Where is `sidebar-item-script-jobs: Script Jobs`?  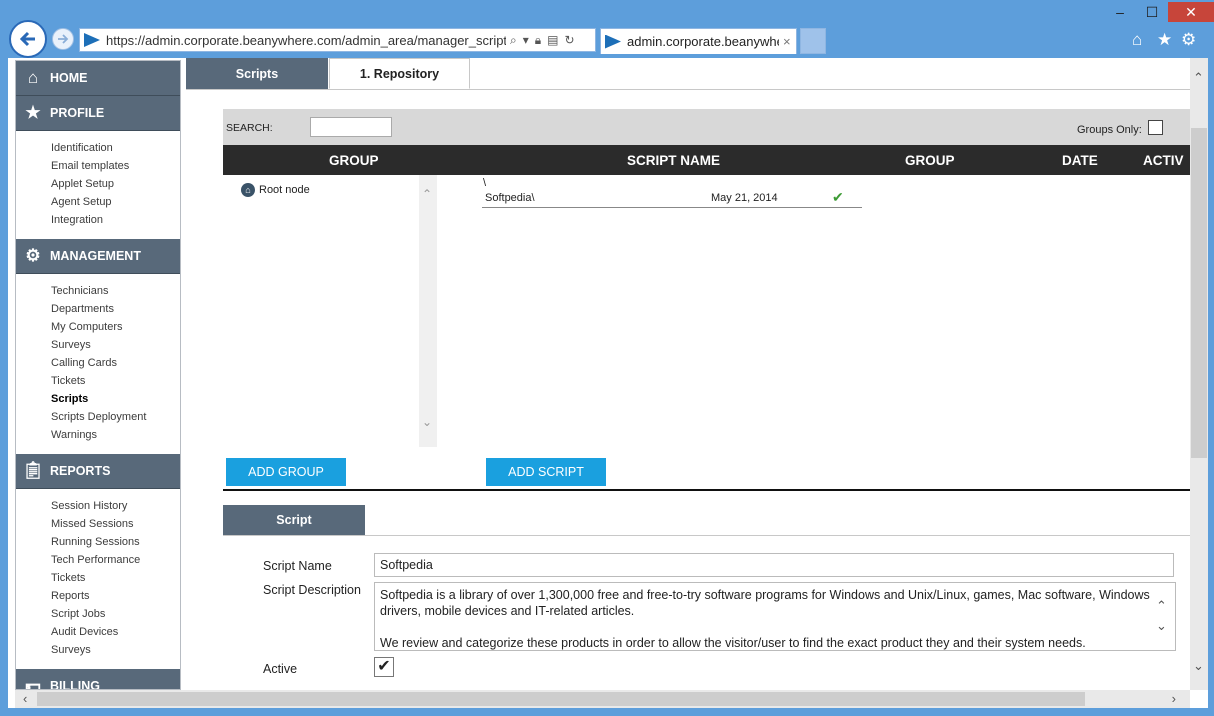
sidebar-item-script-jobs: Script Jobs is located at coordinates (98, 614).